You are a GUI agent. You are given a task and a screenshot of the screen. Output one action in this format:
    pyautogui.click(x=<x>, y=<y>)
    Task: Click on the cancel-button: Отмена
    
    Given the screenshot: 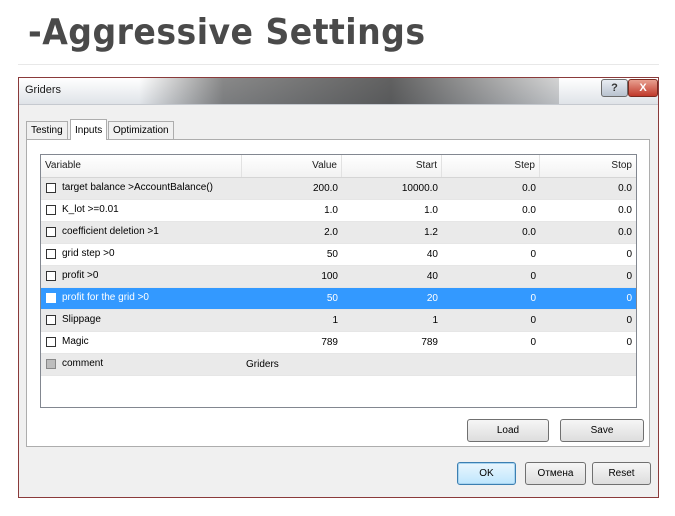 What is the action you would take?
    pyautogui.click(x=555, y=473)
    